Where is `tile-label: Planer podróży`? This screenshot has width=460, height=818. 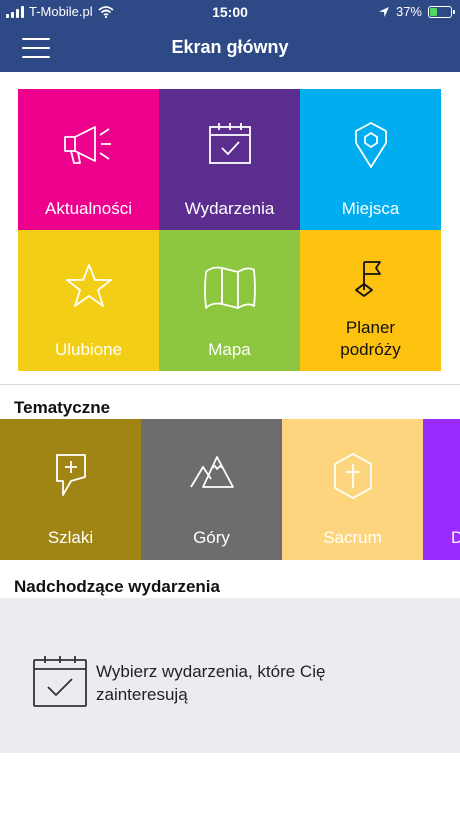
tile-label: Planer podróży is located at coordinates (370, 338).